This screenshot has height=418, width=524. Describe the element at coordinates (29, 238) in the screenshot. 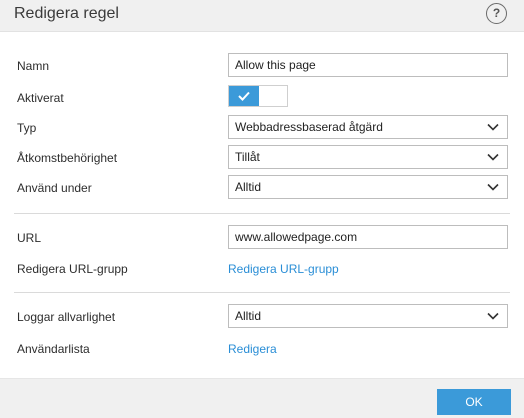

I see `url-label: URL` at that location.